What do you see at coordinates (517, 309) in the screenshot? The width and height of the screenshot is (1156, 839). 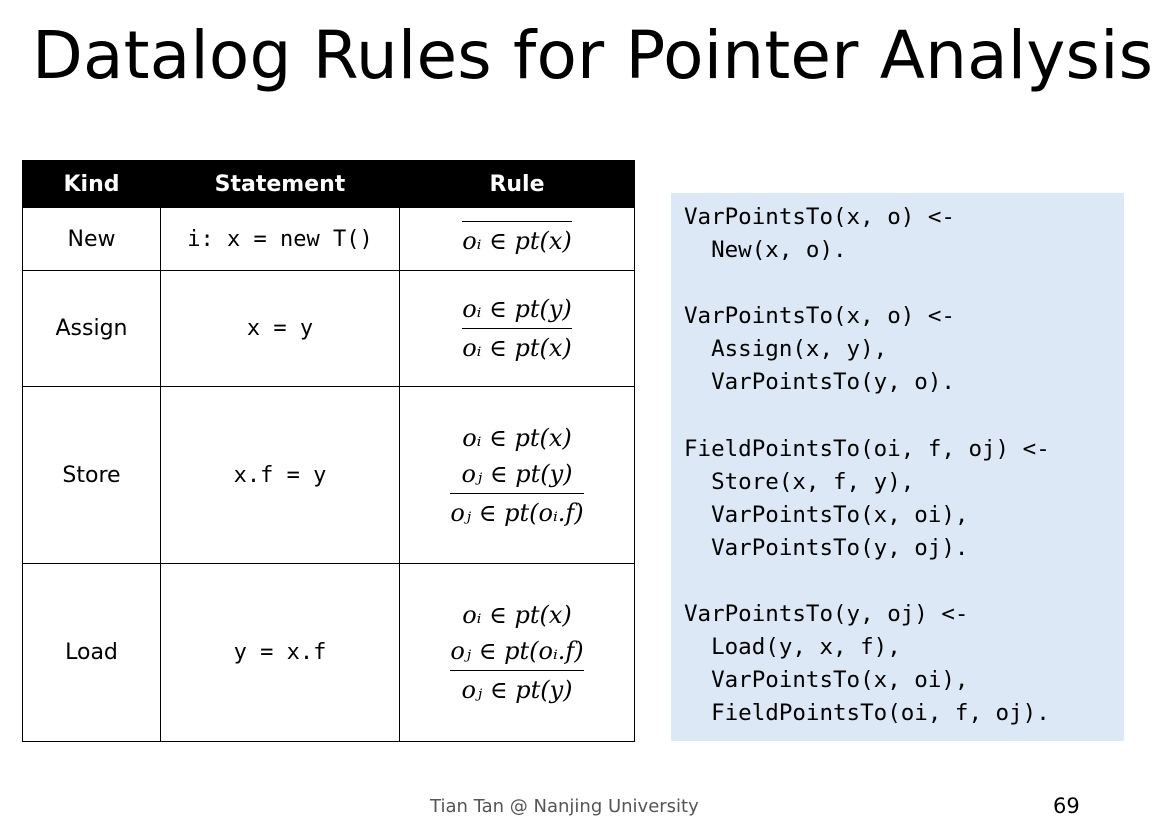 I see `rule-premise: oᵢ ∈ pt(y)` at bounding box center [517, 309].